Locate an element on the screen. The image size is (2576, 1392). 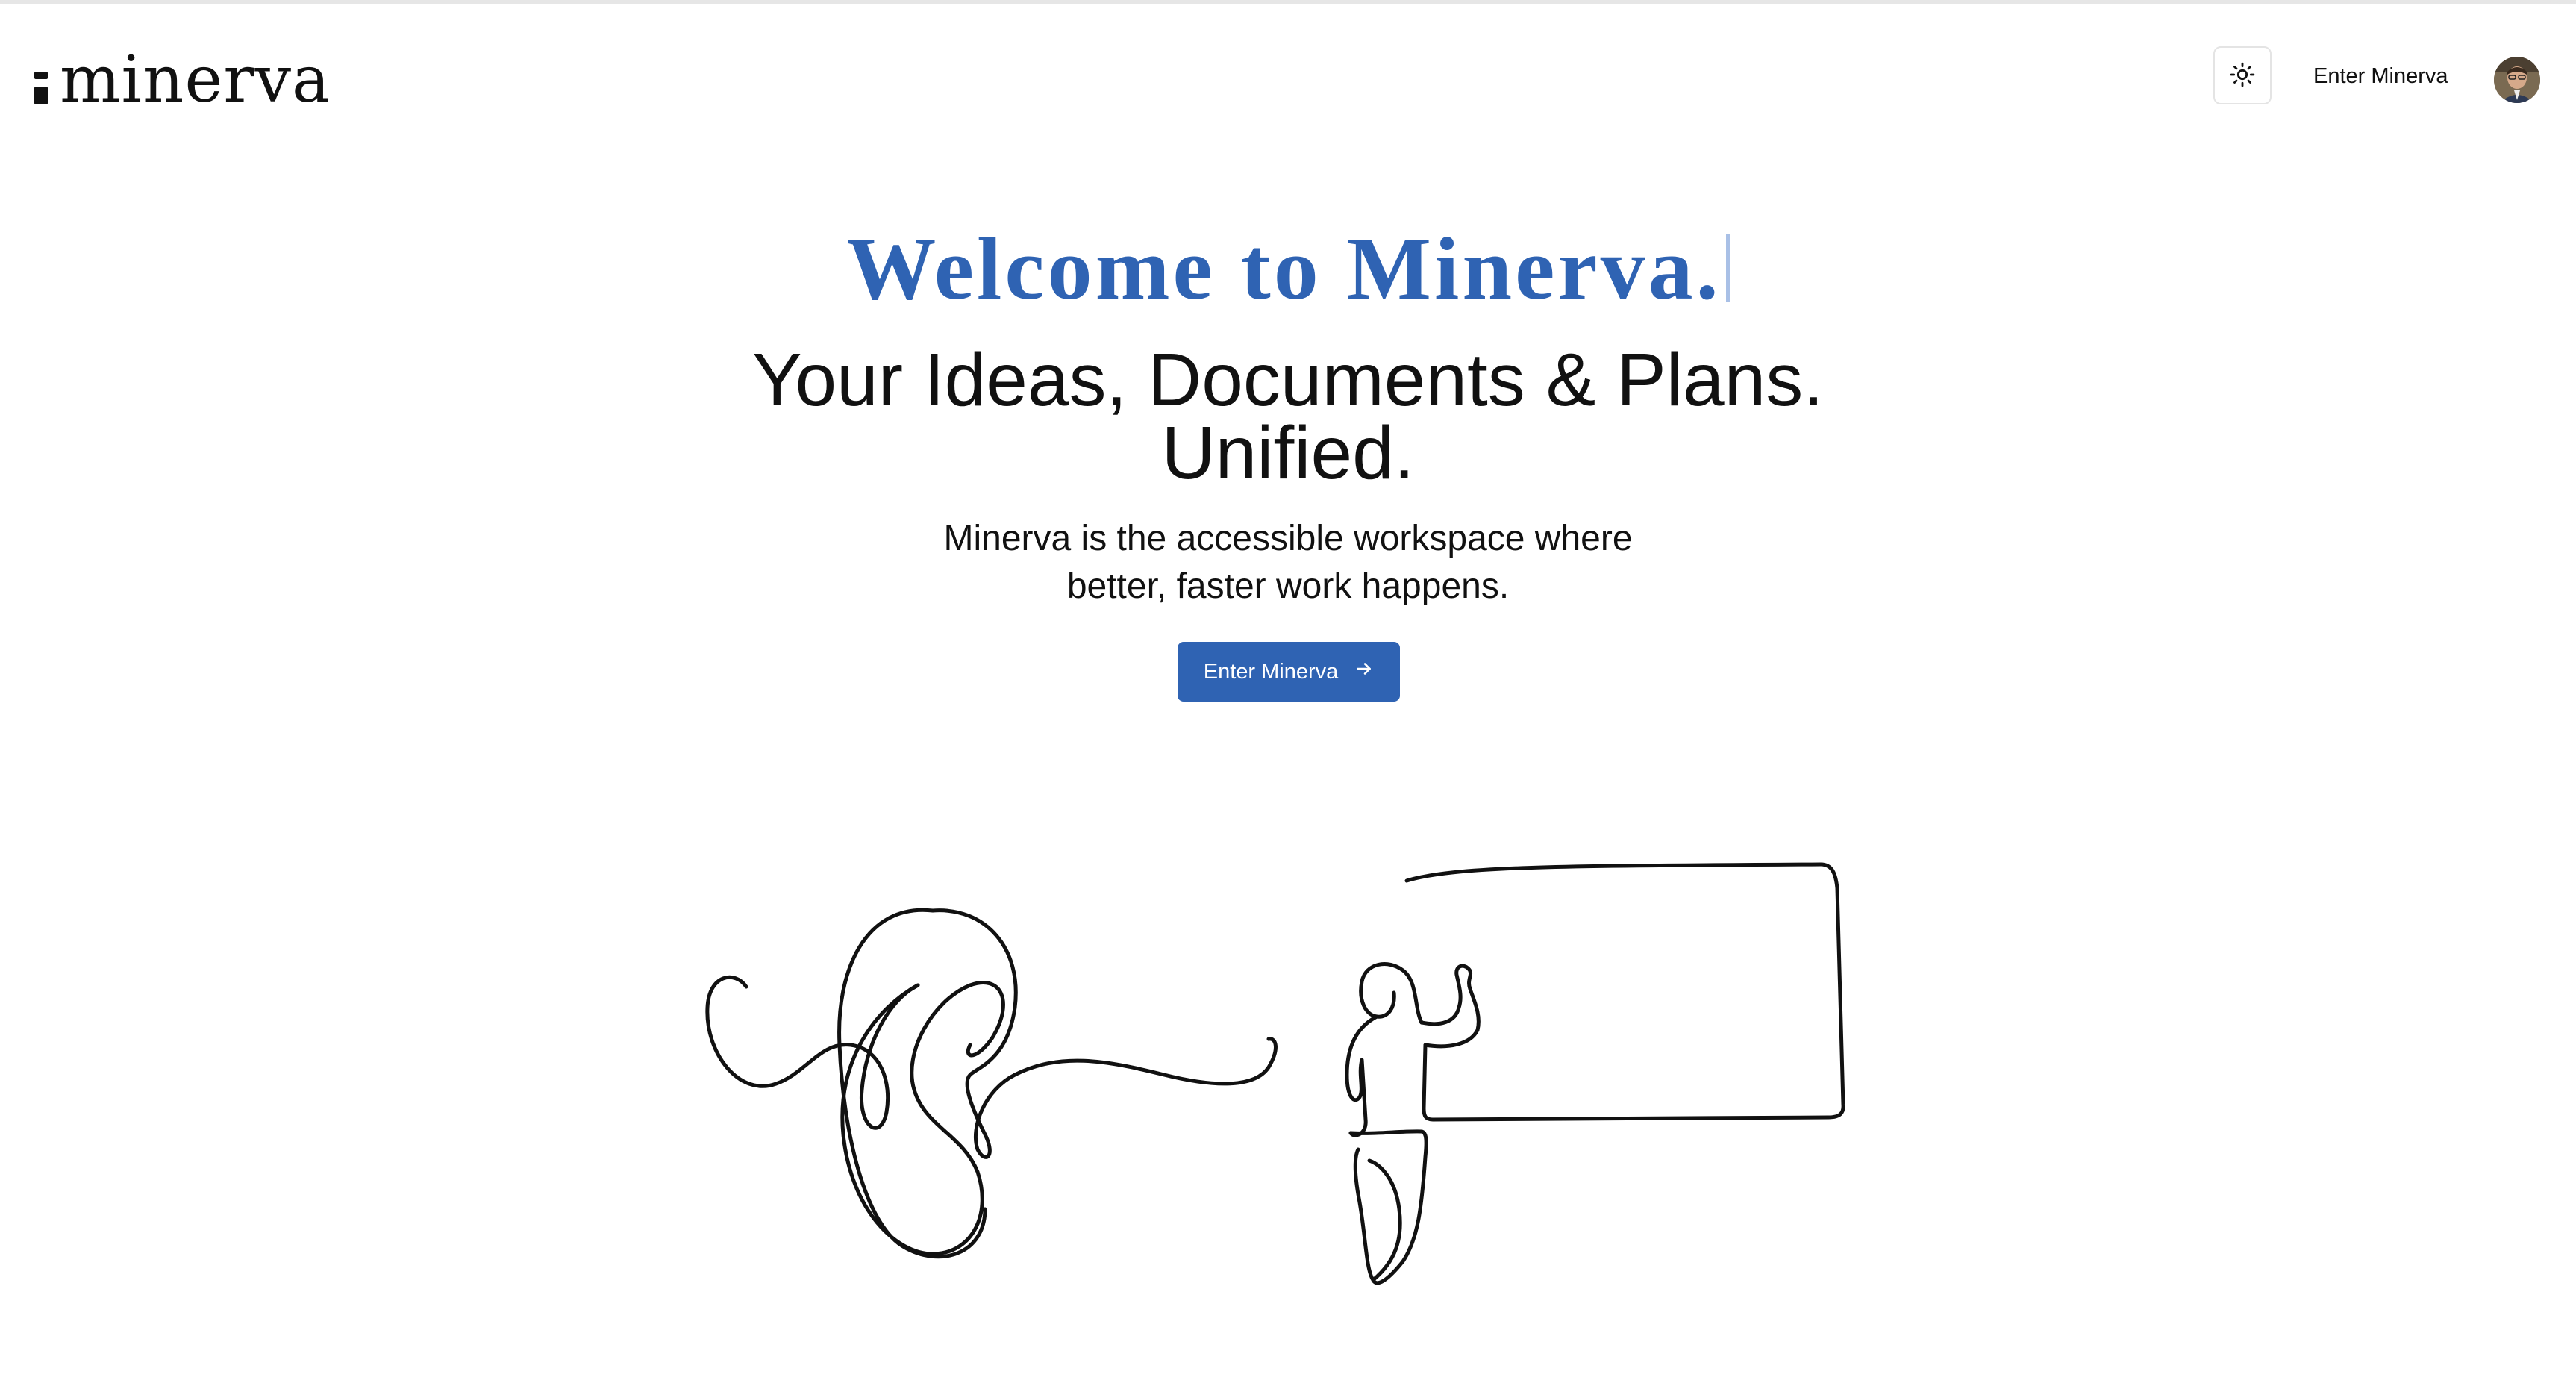
arrow-right-icon is located at coordinates (1364, 671).